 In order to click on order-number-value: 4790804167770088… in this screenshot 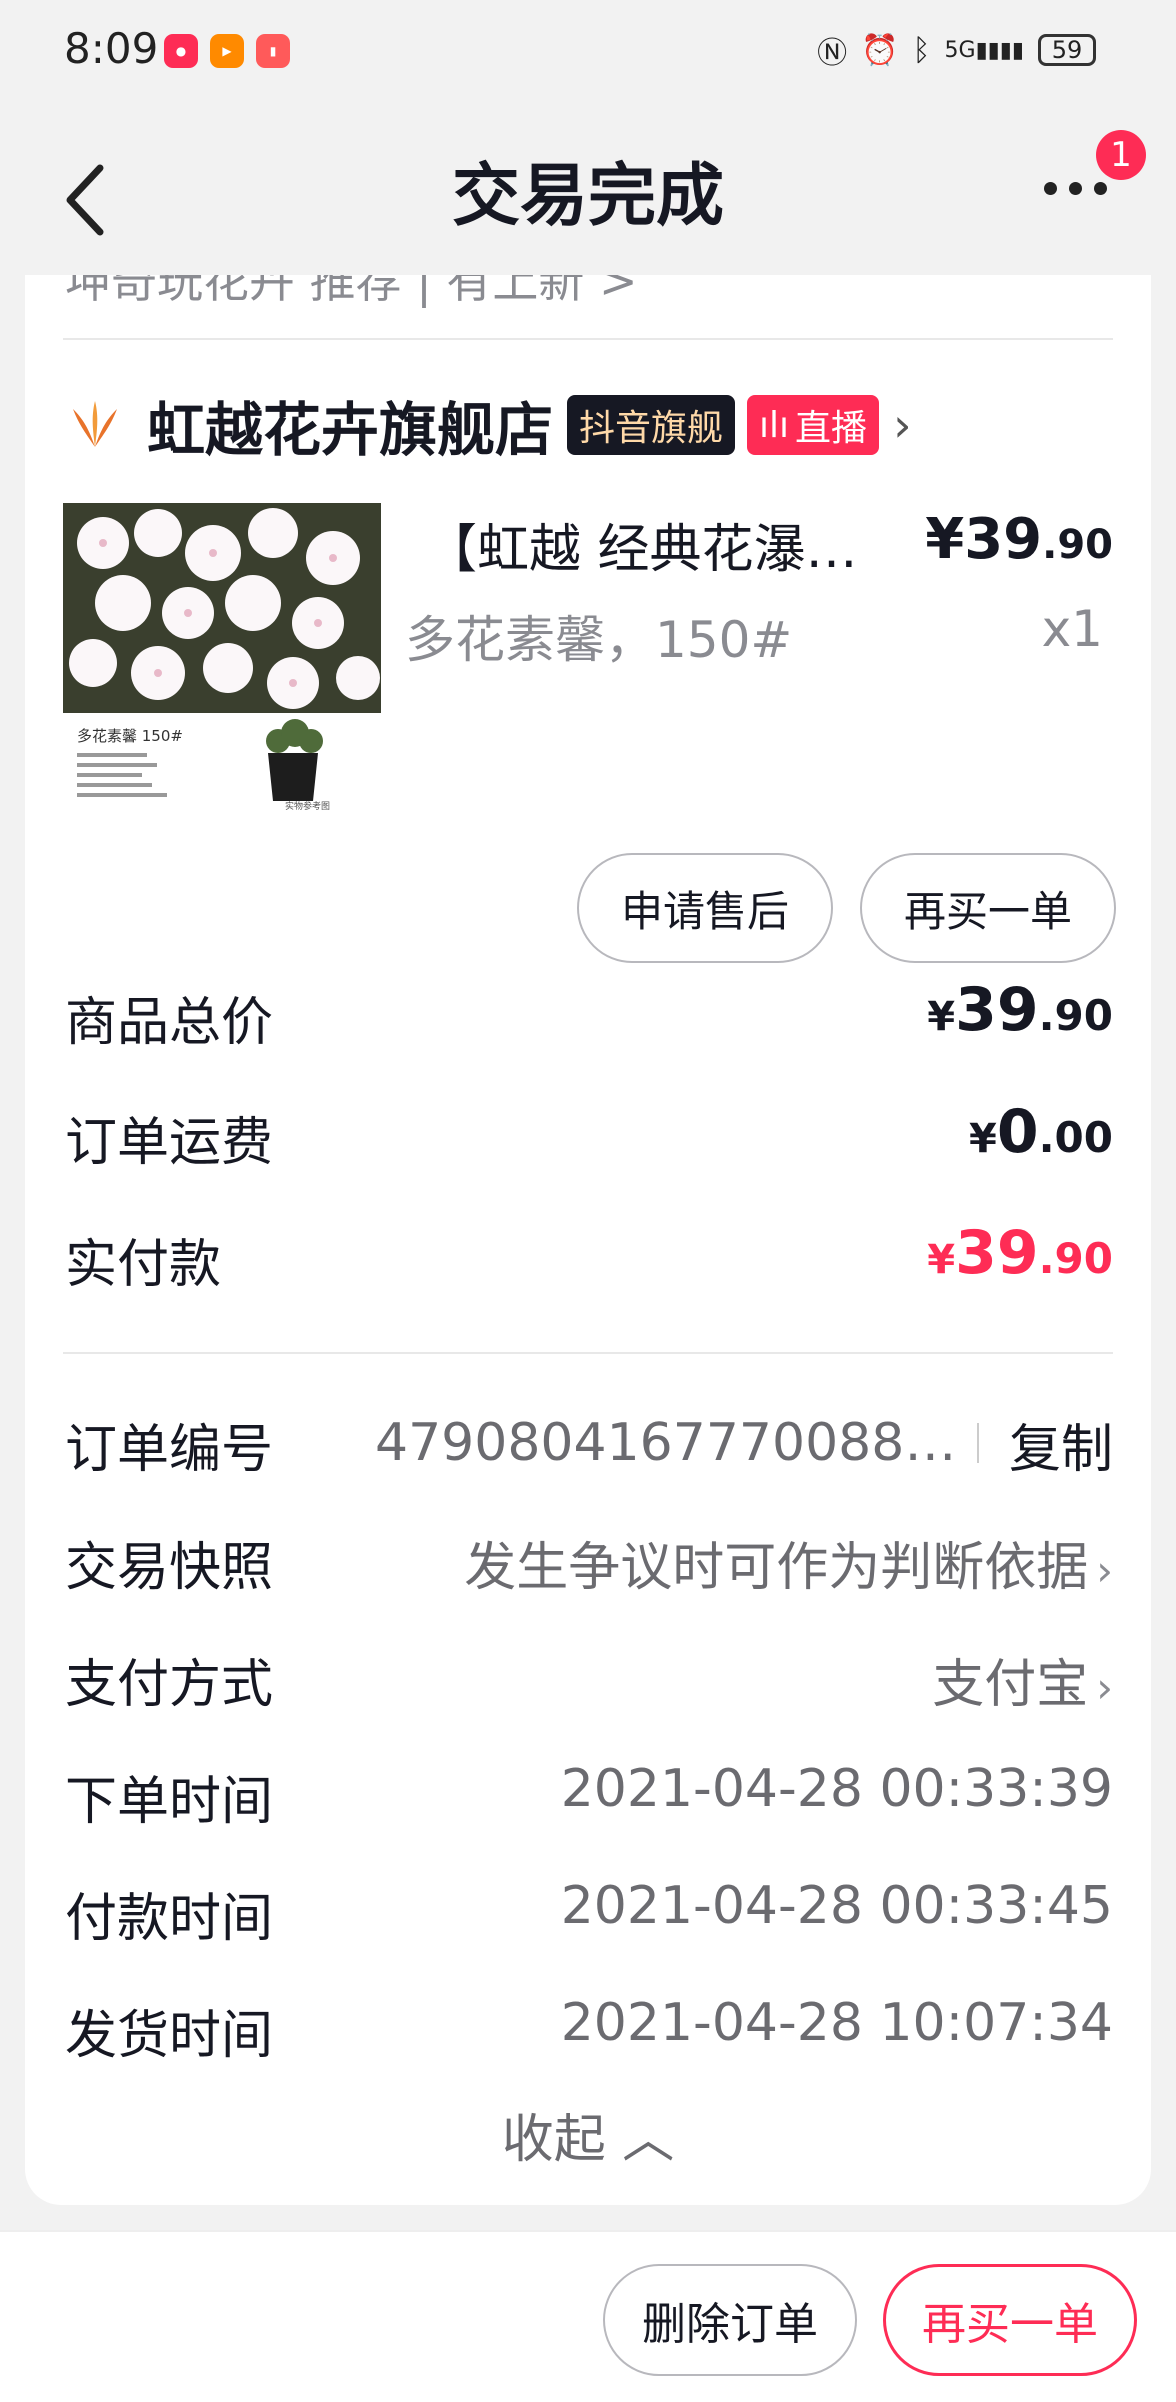, I will do `click(666, 1443)`.